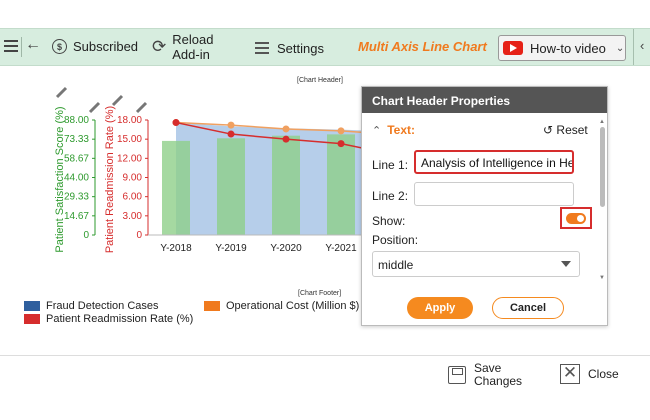  What do you see at coordinates (60, 179) in the screenshot?
I see `axis1-title: Patient Satisfaction Score (%)` at bounding box center [60, 179].